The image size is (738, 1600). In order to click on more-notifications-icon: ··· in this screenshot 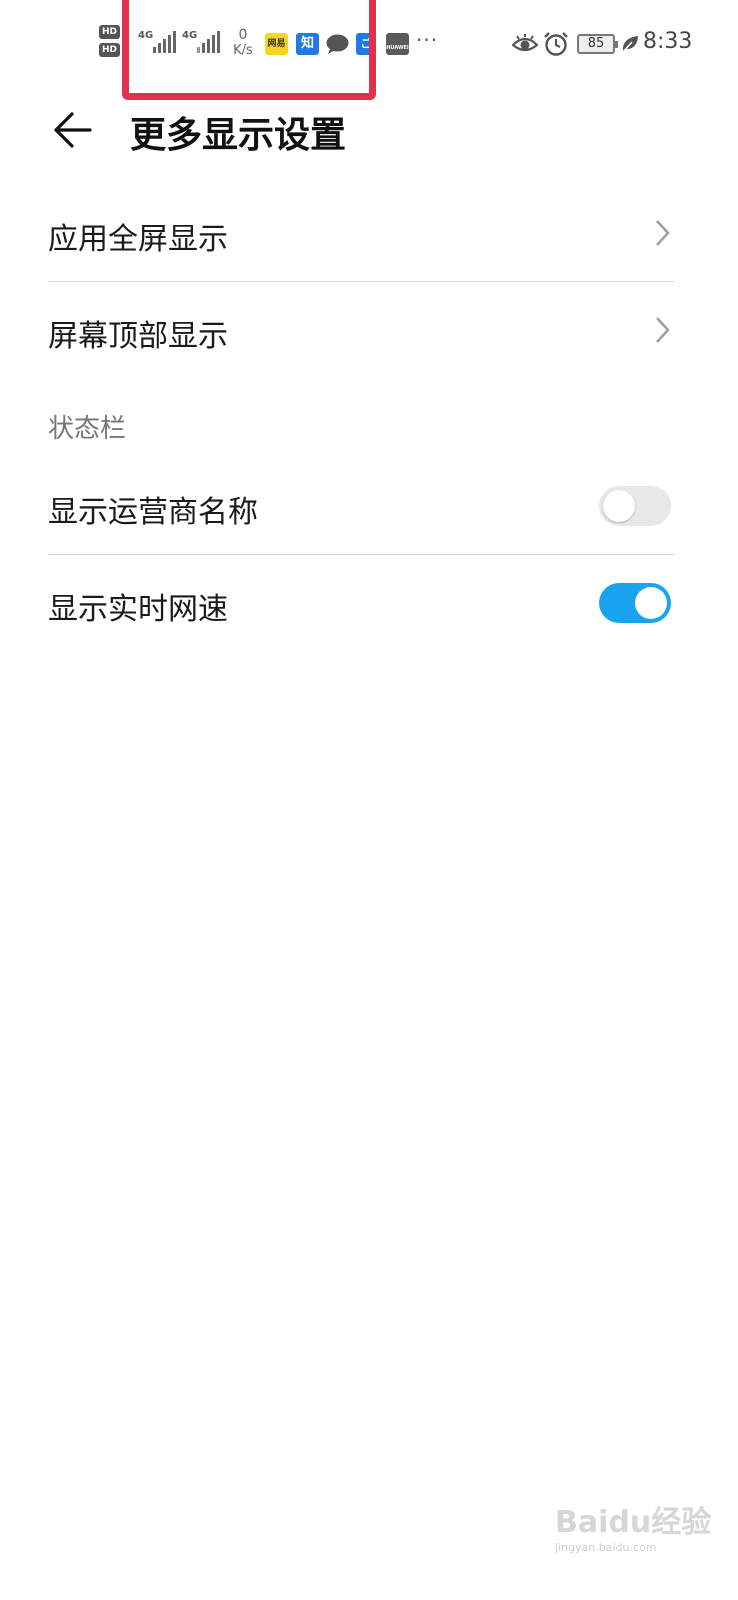, I will do `click(427, 40)`.